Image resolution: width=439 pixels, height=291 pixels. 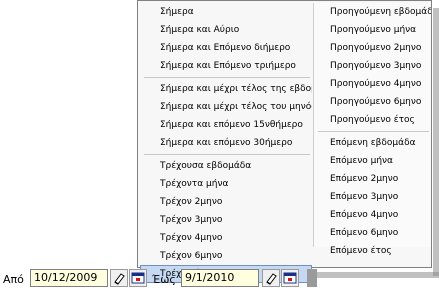 What do you see at coordinates (372, 30) in the screenshot?
I see `menu-item-right: Προηγούμενο μήνα` at bounding box center [372, 30].